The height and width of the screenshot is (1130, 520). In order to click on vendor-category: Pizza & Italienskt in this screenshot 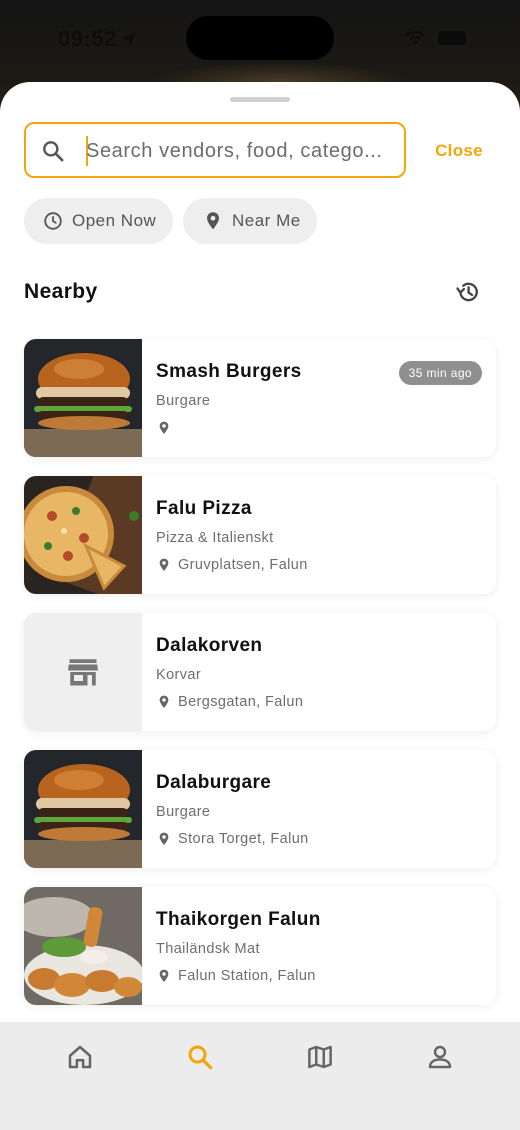, I will do `click(215, 538)`.